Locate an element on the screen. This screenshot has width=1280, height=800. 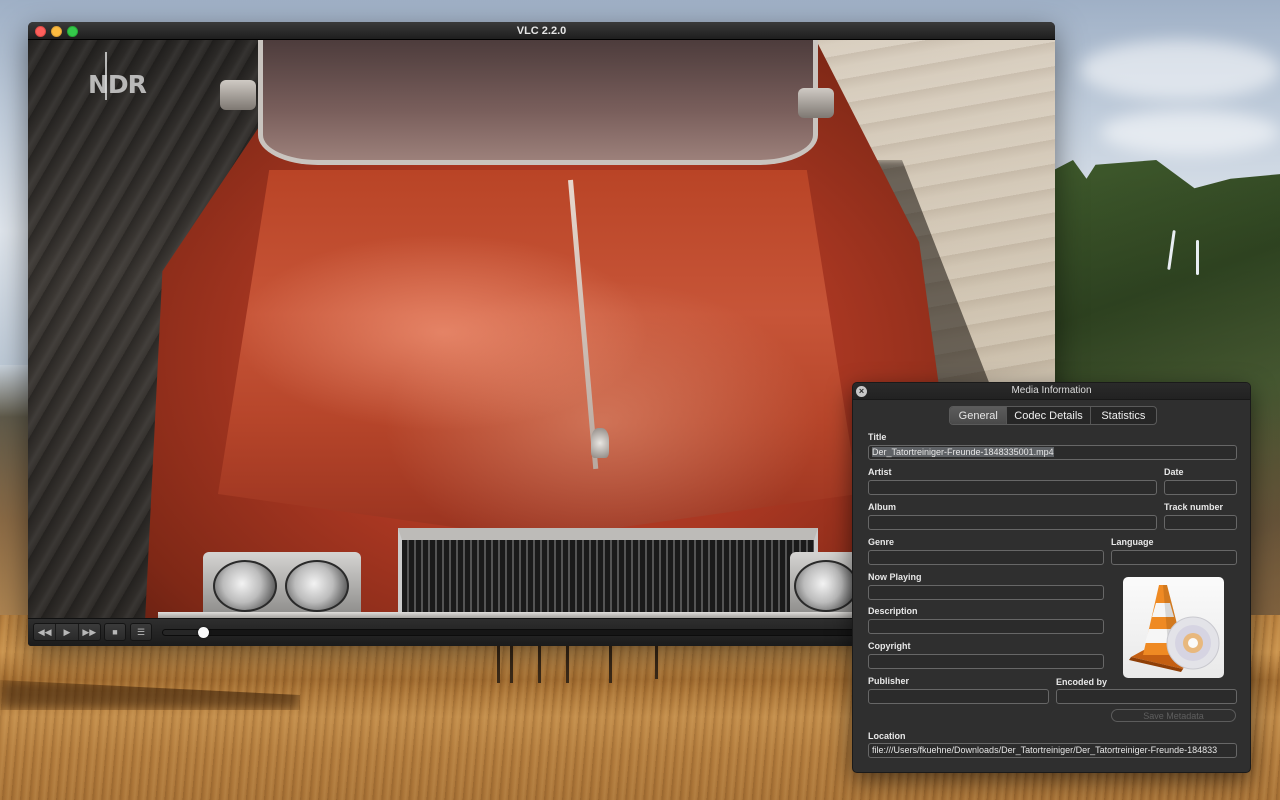
transport-buttons: ◀◀ ▶ ▶▶ is located at coordinates (67, 632).